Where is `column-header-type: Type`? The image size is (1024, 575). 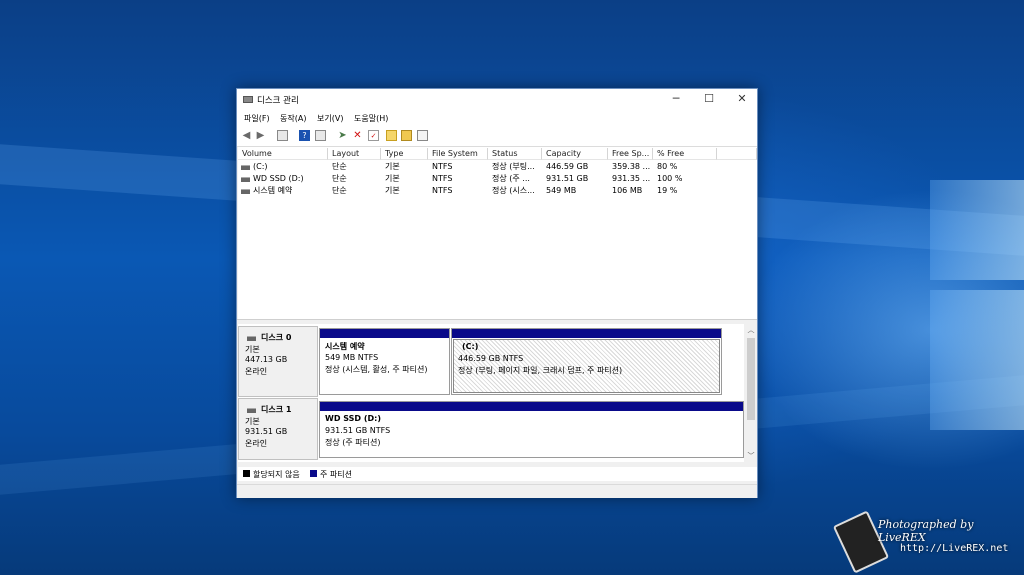
column-header-type: Type is located at coordinates (404, 154).